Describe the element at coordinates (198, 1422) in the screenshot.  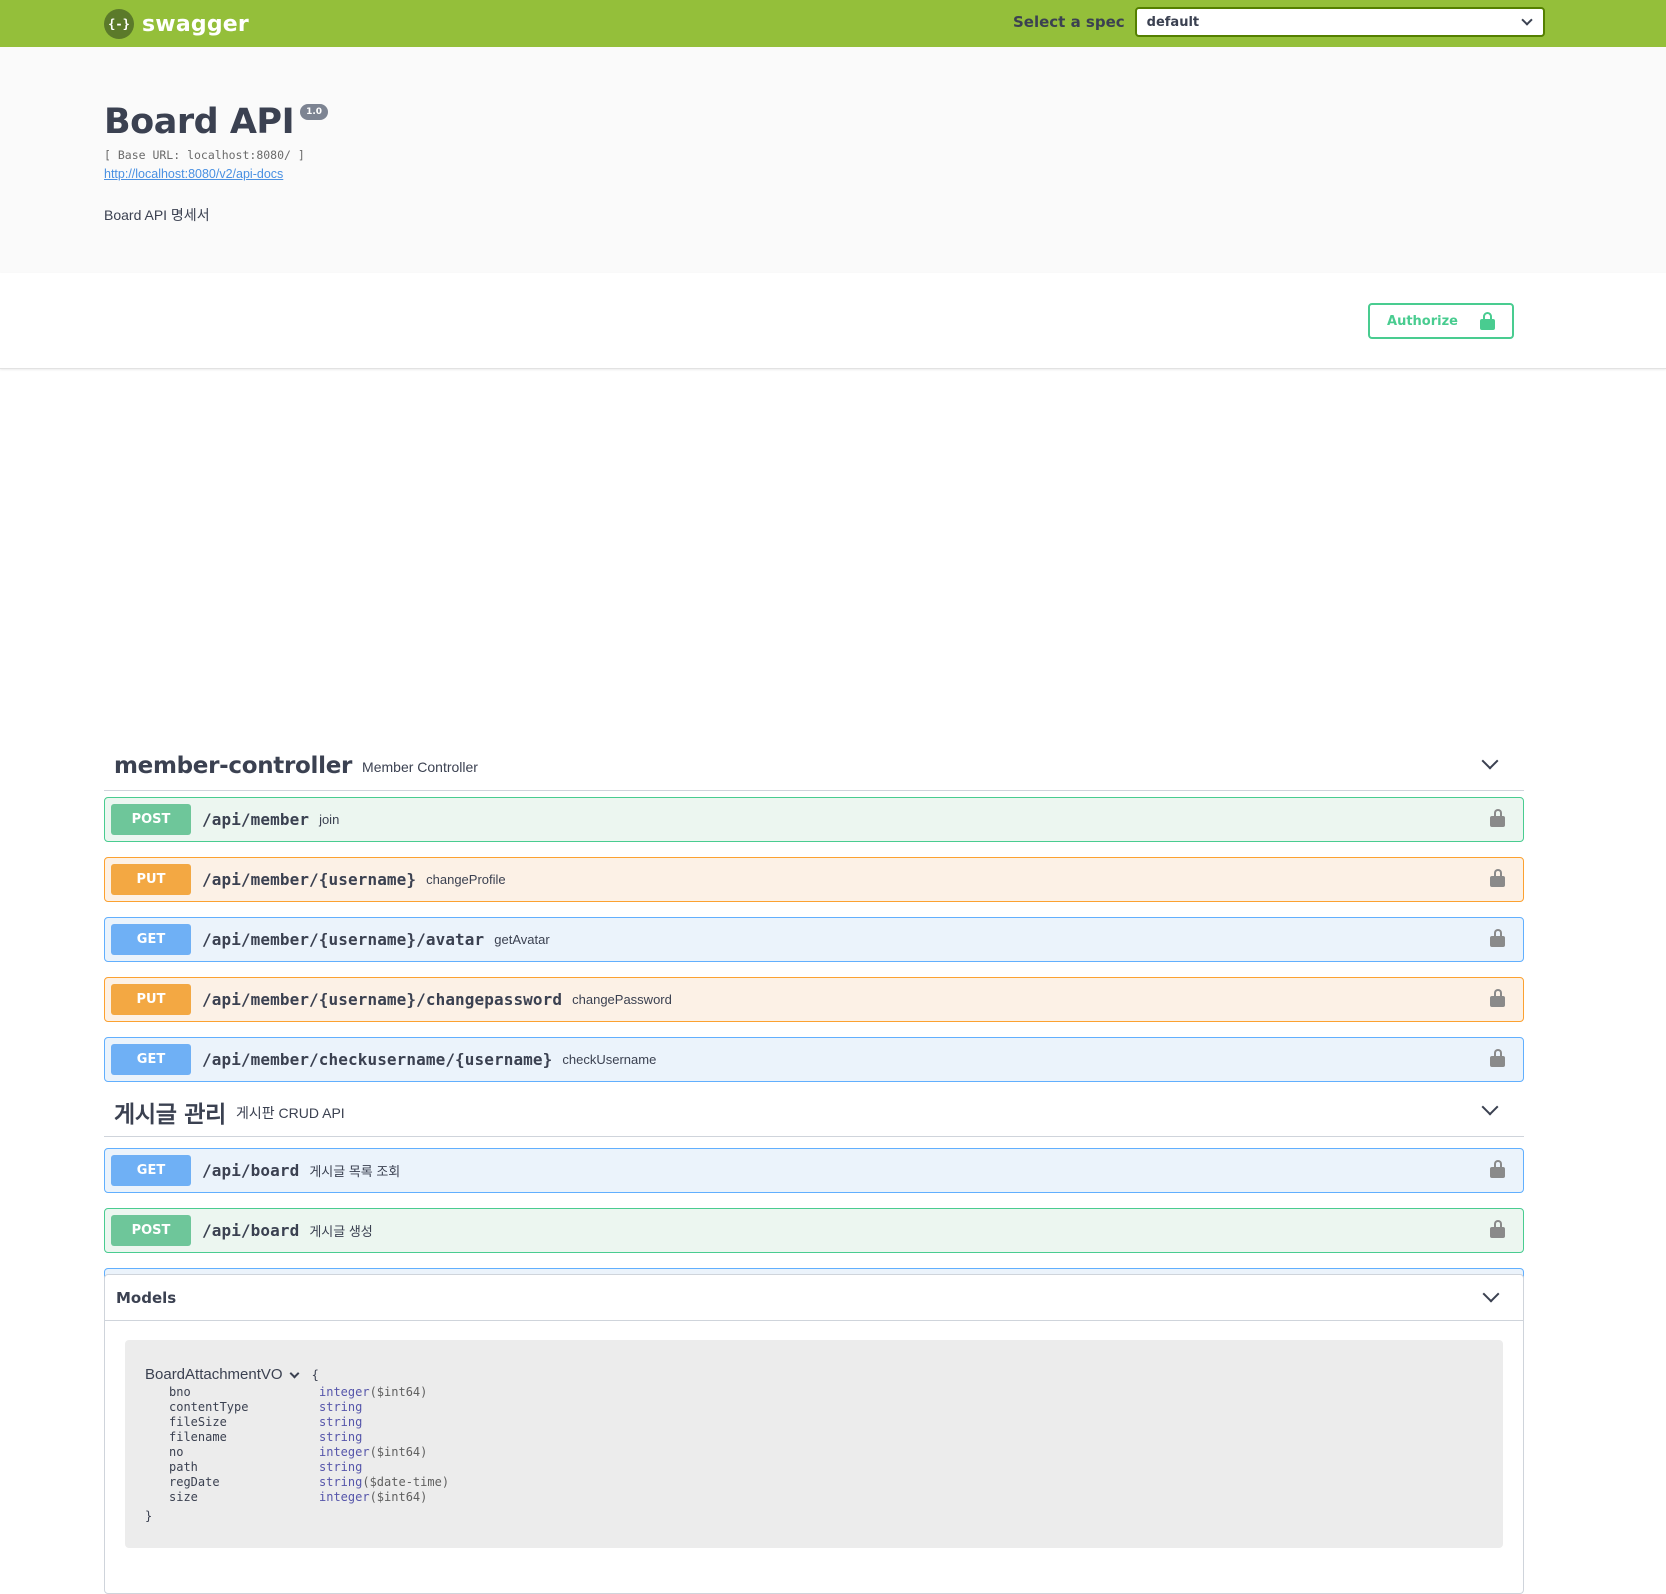
I see `property-name: fileSize` at that location.